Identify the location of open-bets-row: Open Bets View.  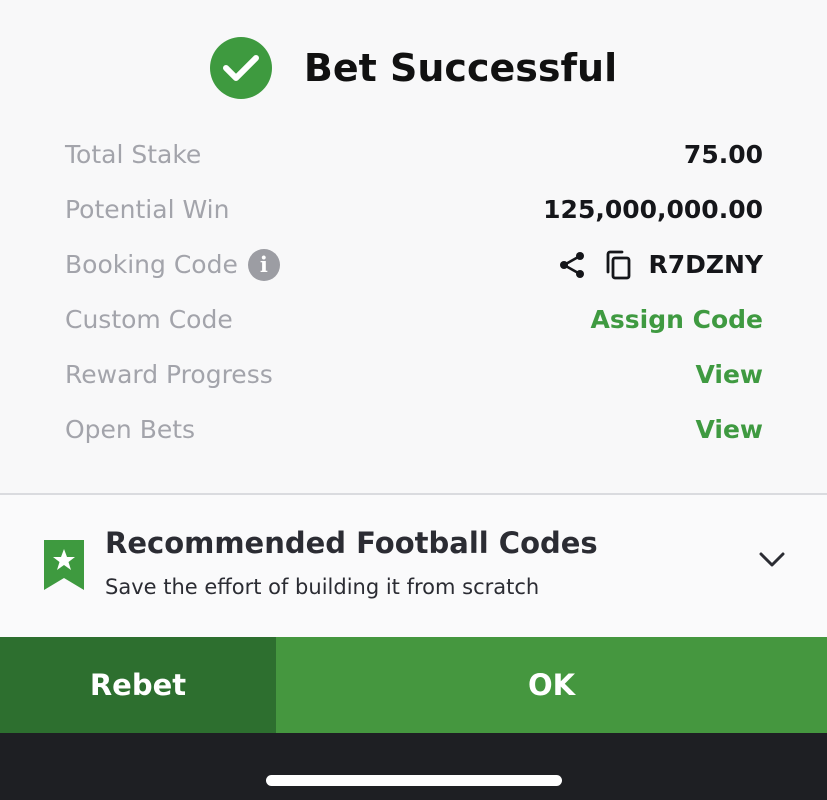
(414, 429).